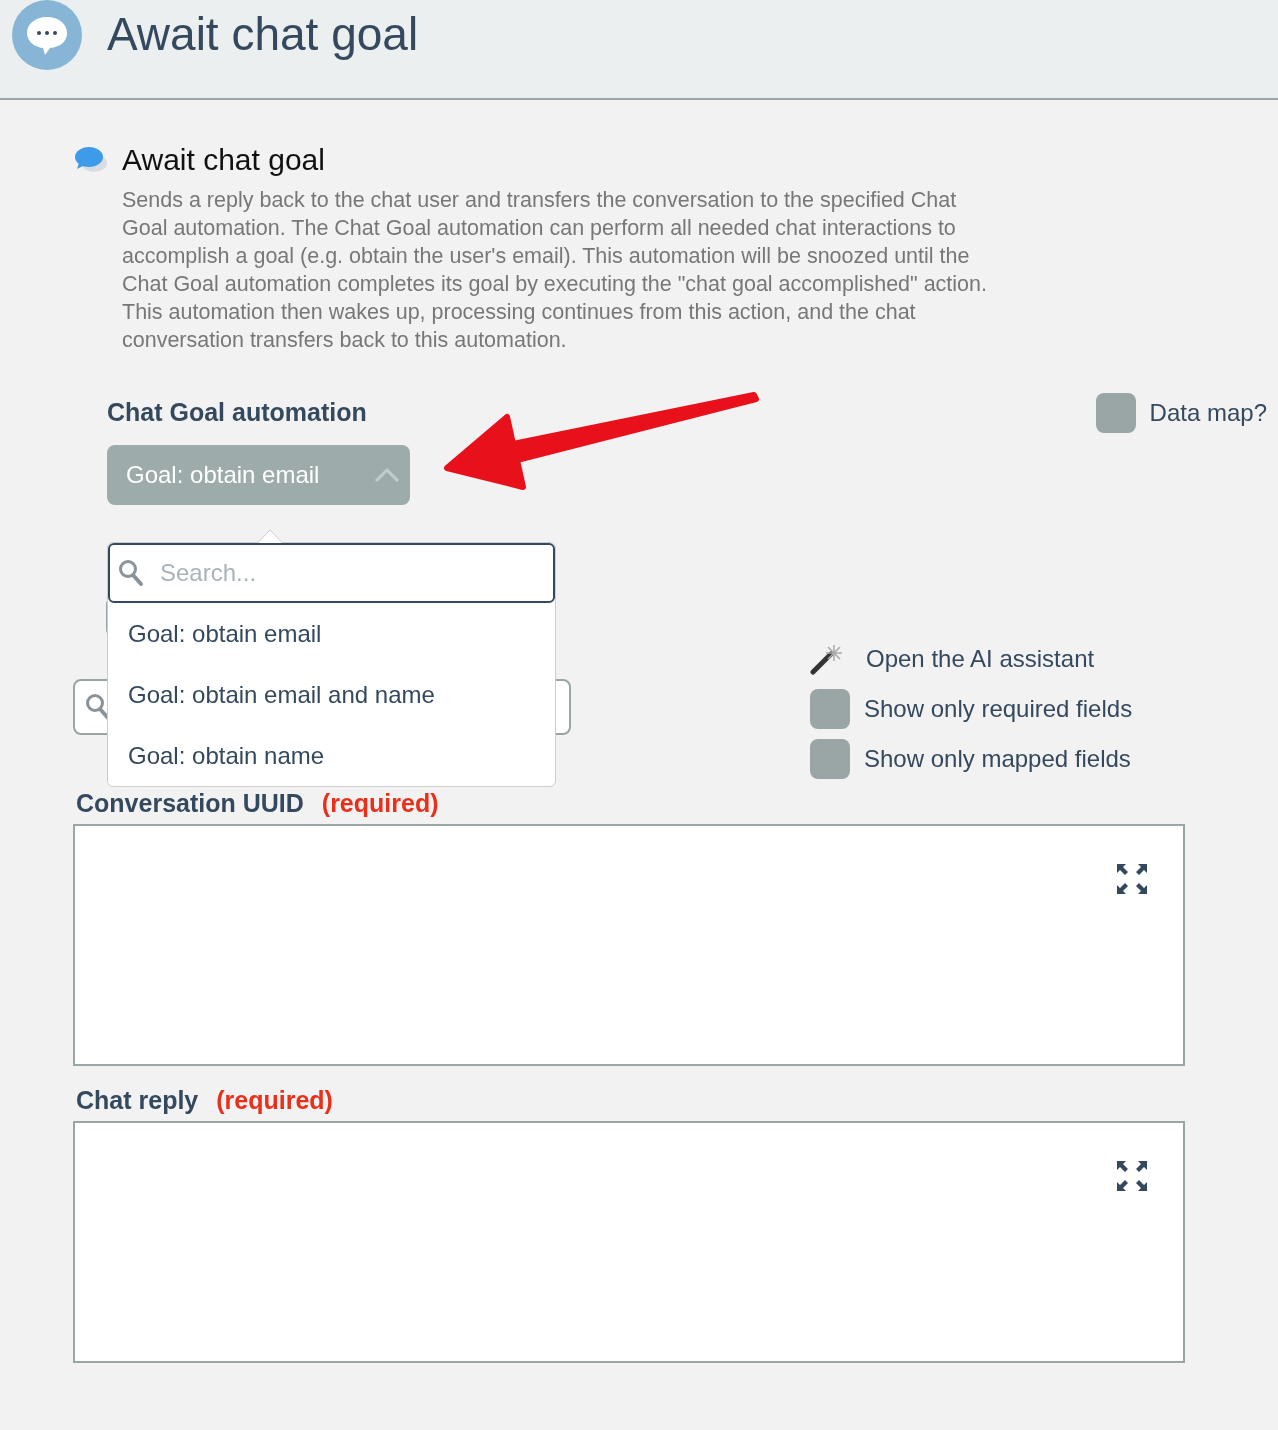 The image size is (1278, 1430). What do you see at coordinates (237, 412) in the screenshot?
I see `field-label: Chat Goal automation` at bounding box center [237, 412].